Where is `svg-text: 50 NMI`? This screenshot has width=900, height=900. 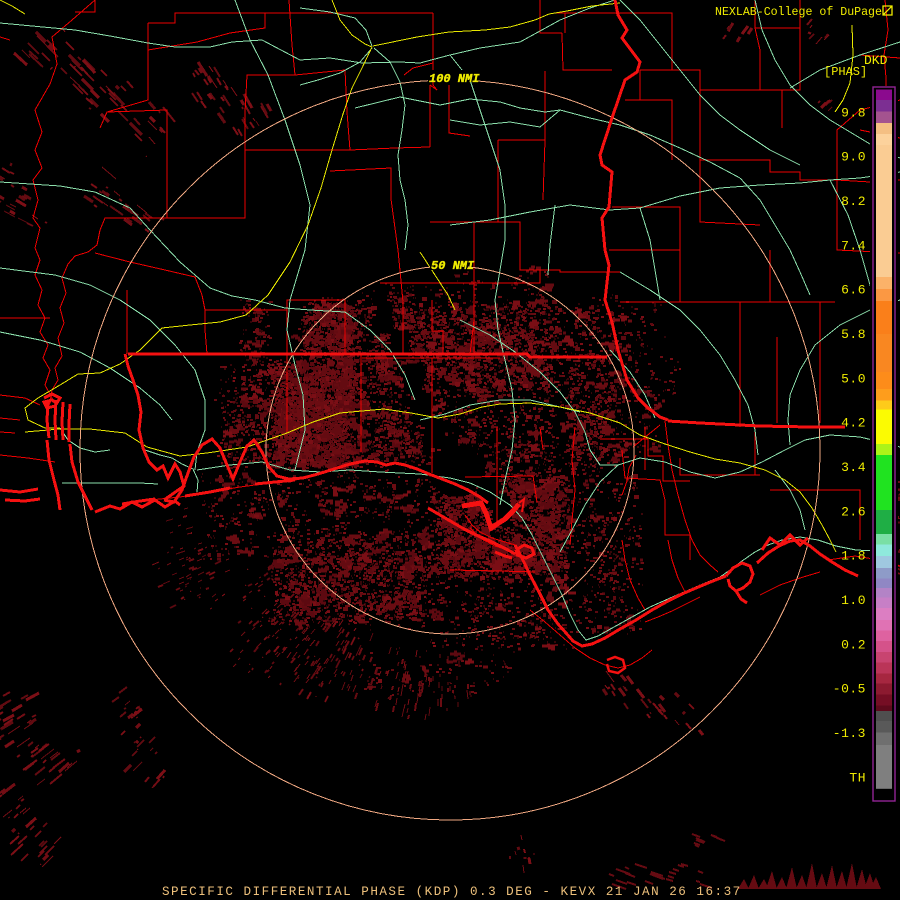
svg-text: 50 NMI is located at coordinates (453, 266).